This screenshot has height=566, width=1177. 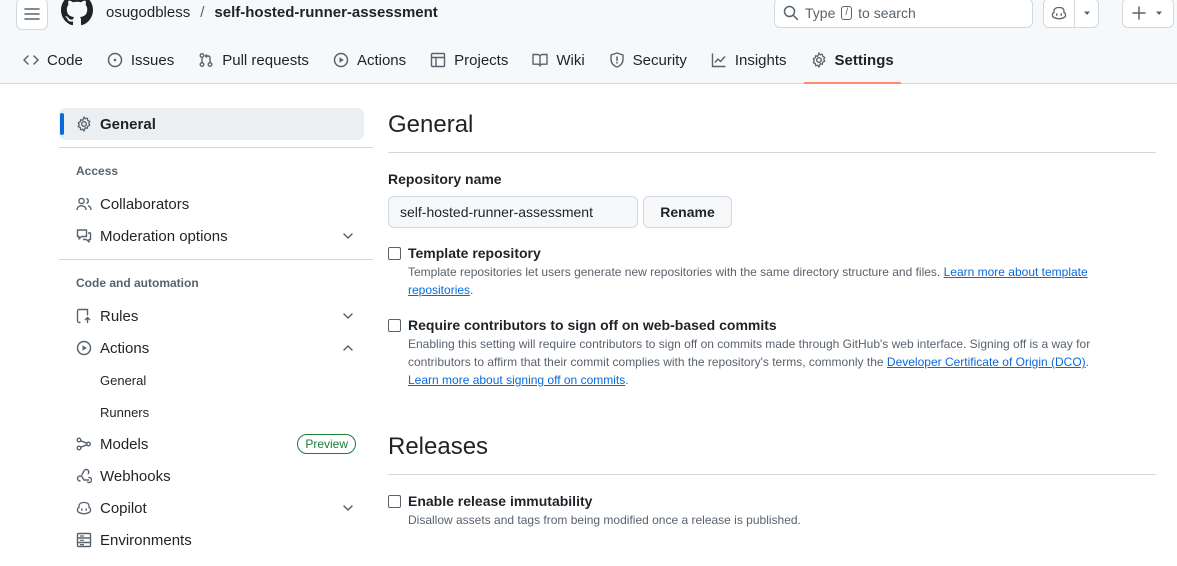 What do you see at coordinates (820, 13) in the screenshot?
I see `search-placeholder-prefix: Type` at bounding box center [820, 13].